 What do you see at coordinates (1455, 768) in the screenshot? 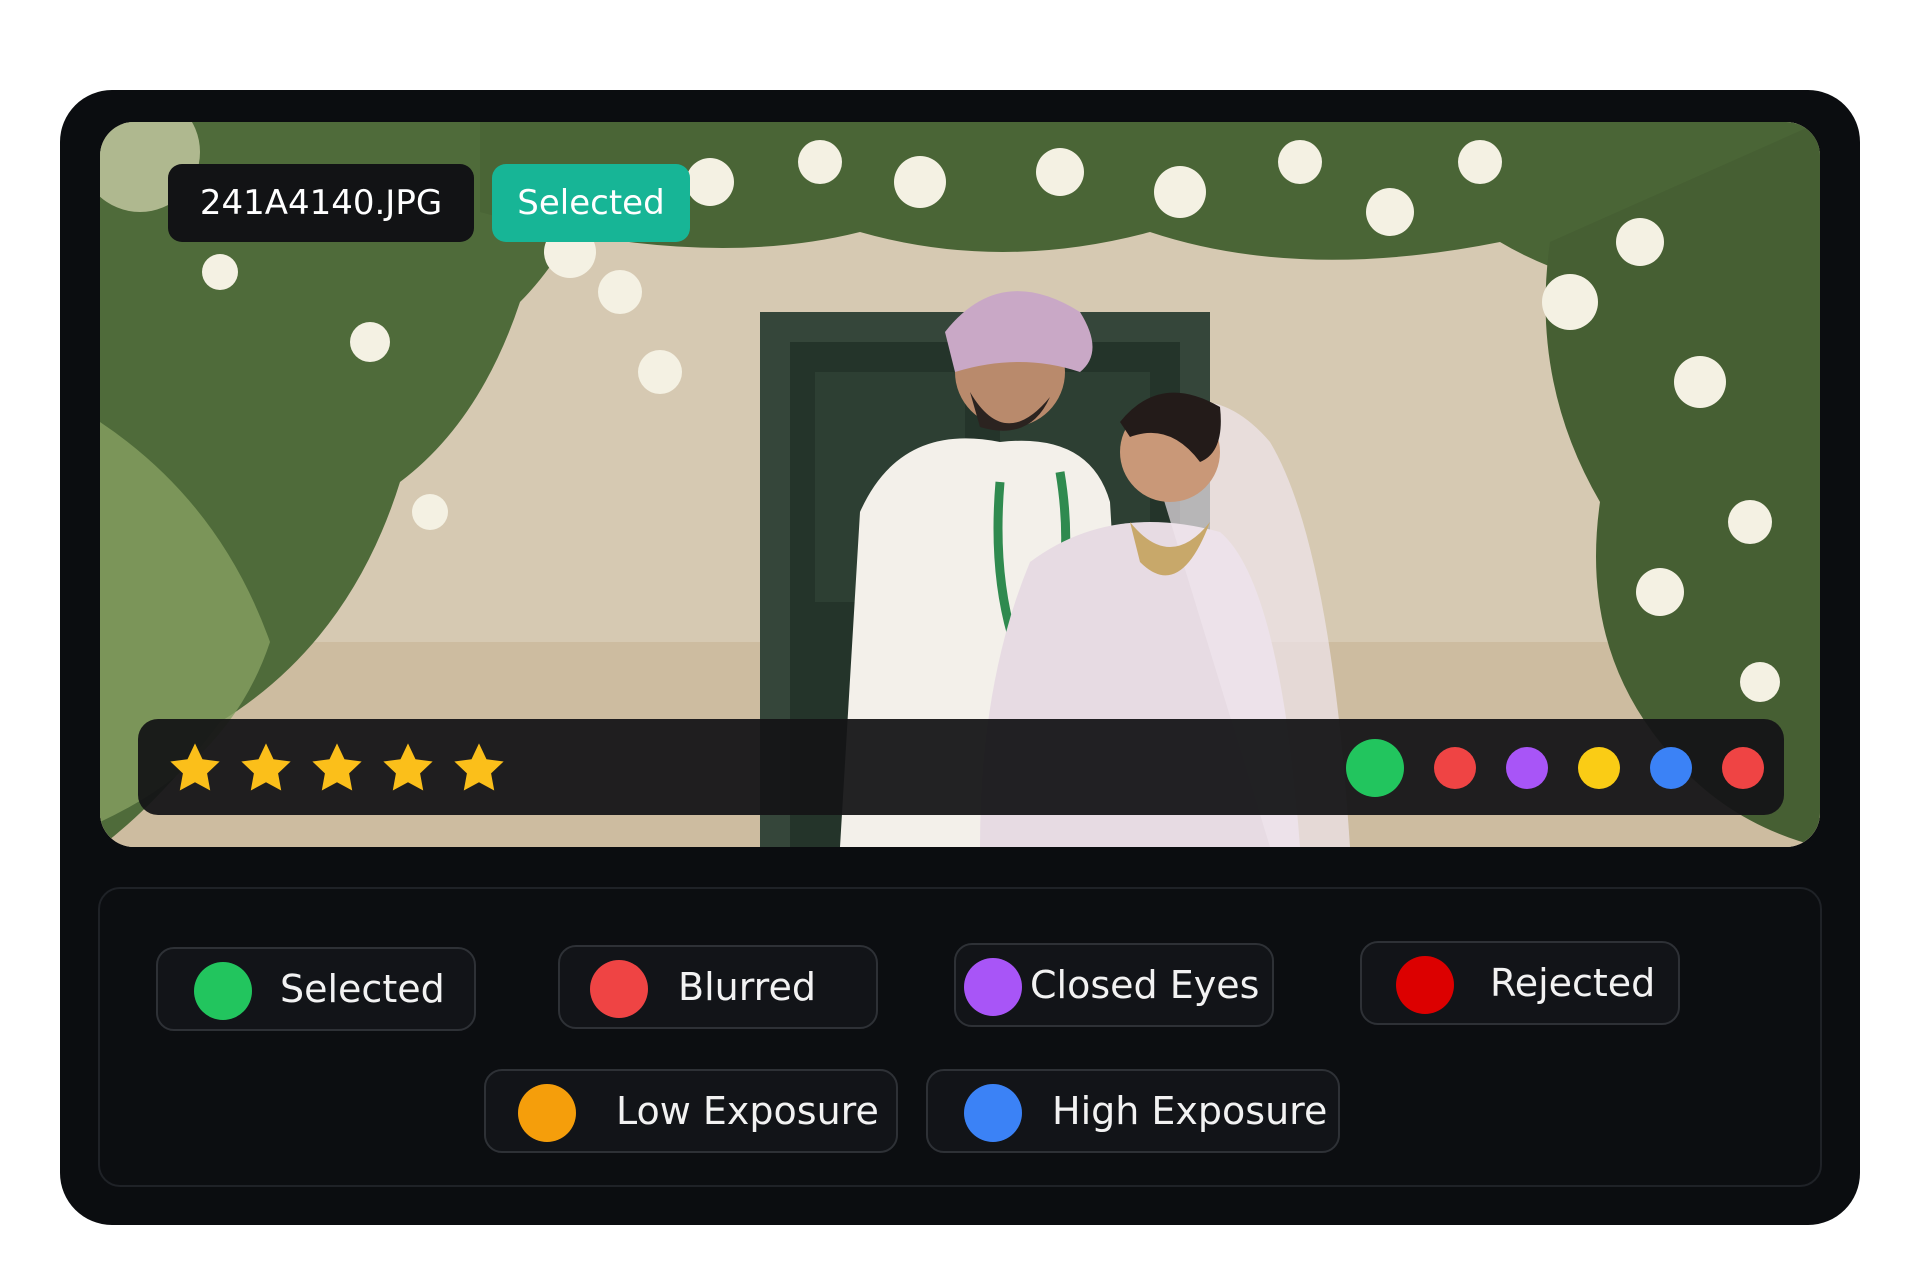
I see `color-tag-red` at bounding box center [1455, 768].